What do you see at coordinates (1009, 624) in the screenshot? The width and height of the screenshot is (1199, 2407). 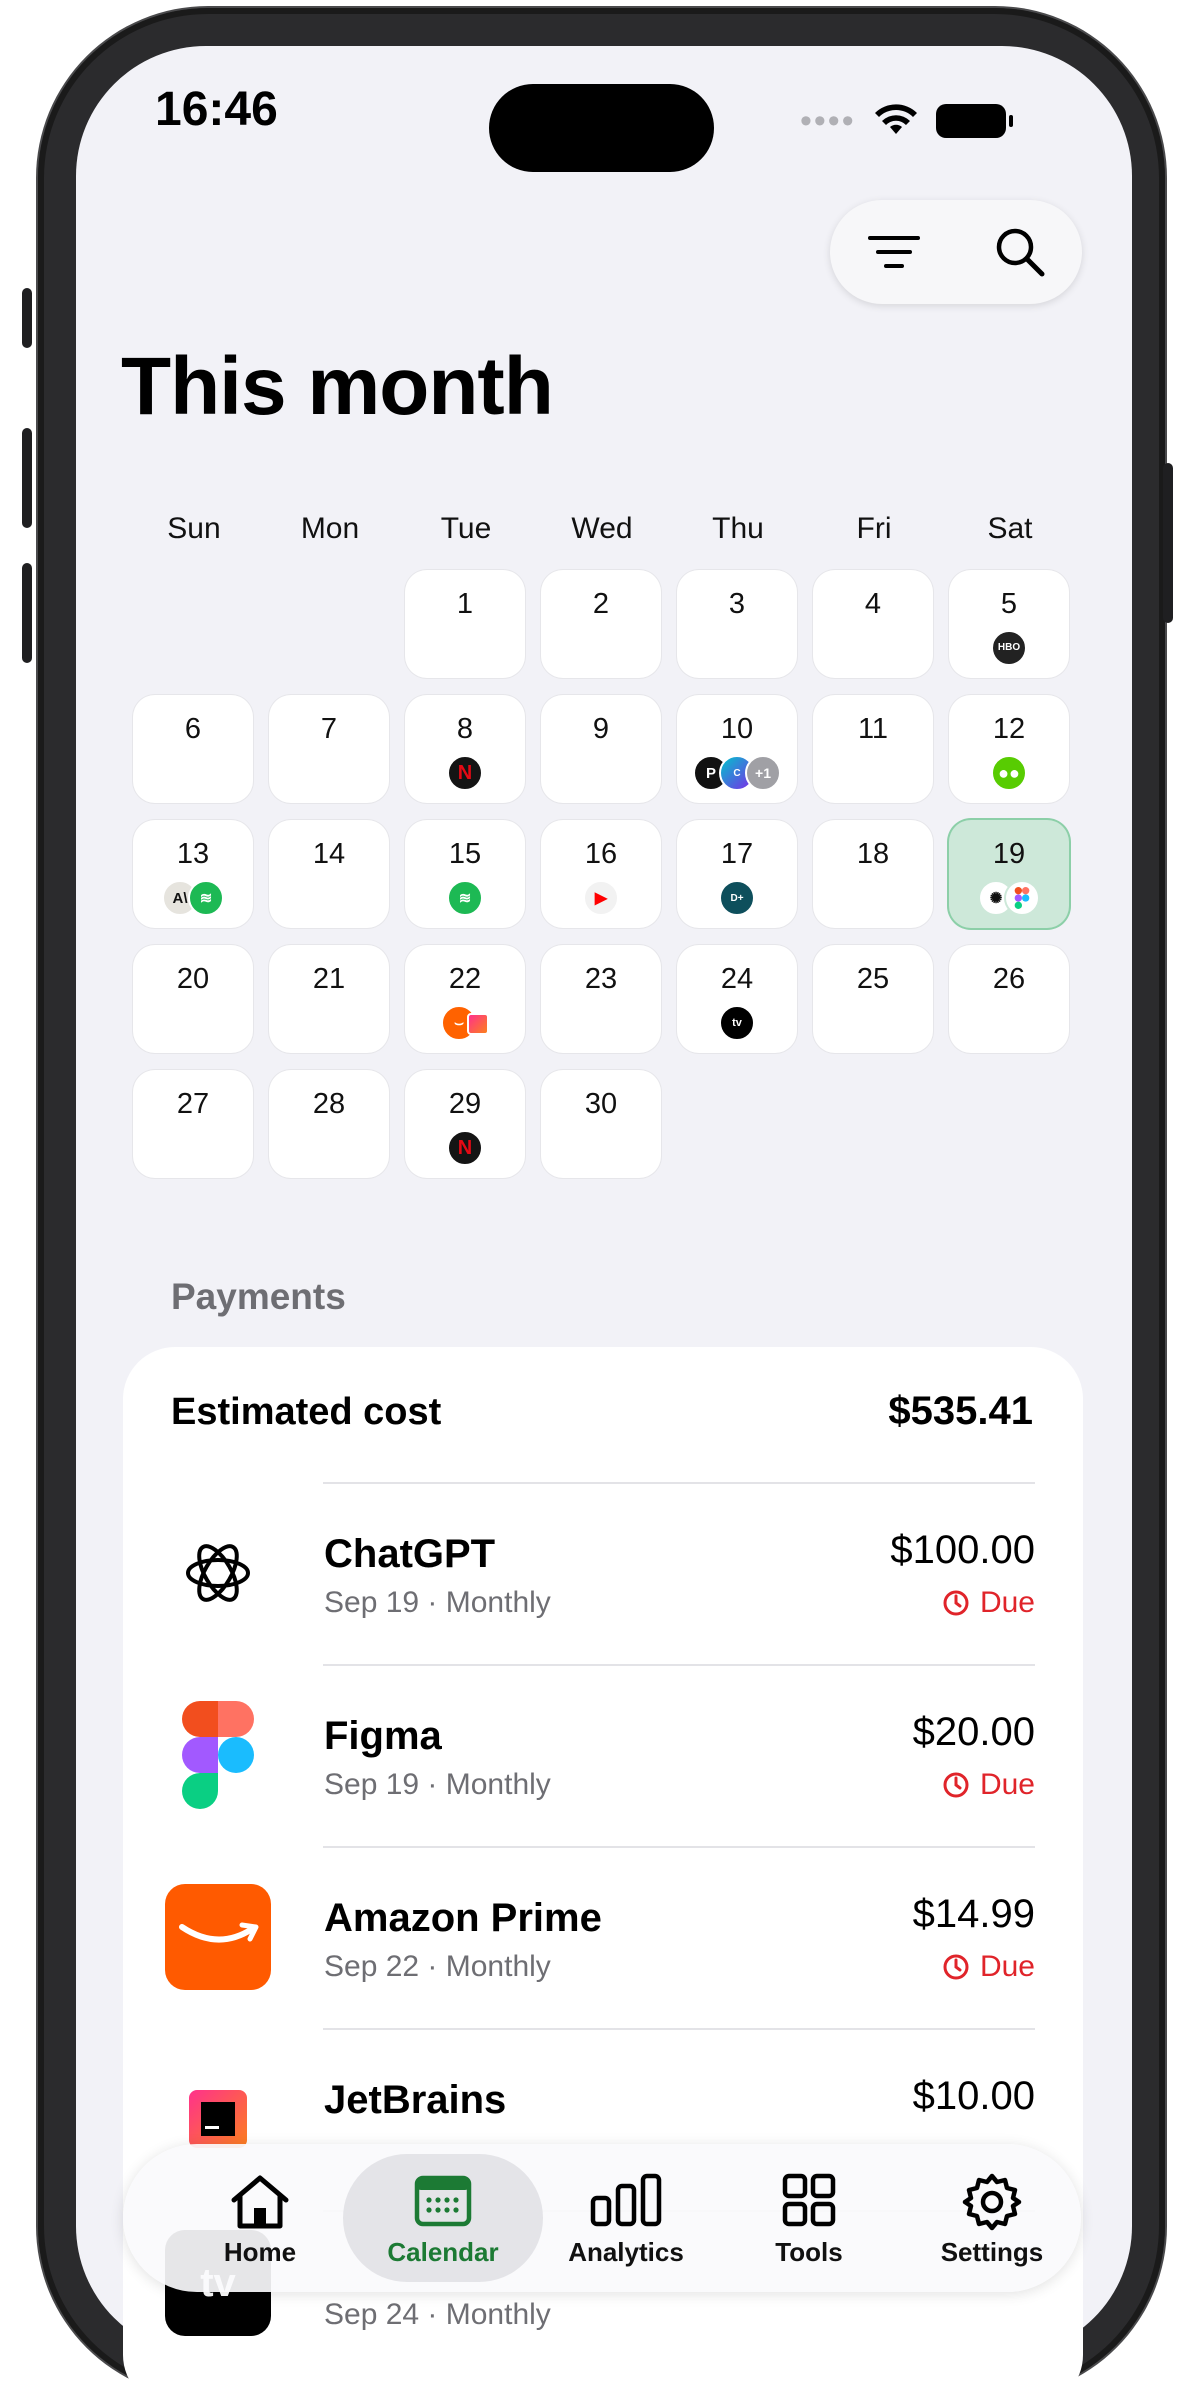 I see `calendar-day: 5 HBO` at bounding box center [1009, 624].